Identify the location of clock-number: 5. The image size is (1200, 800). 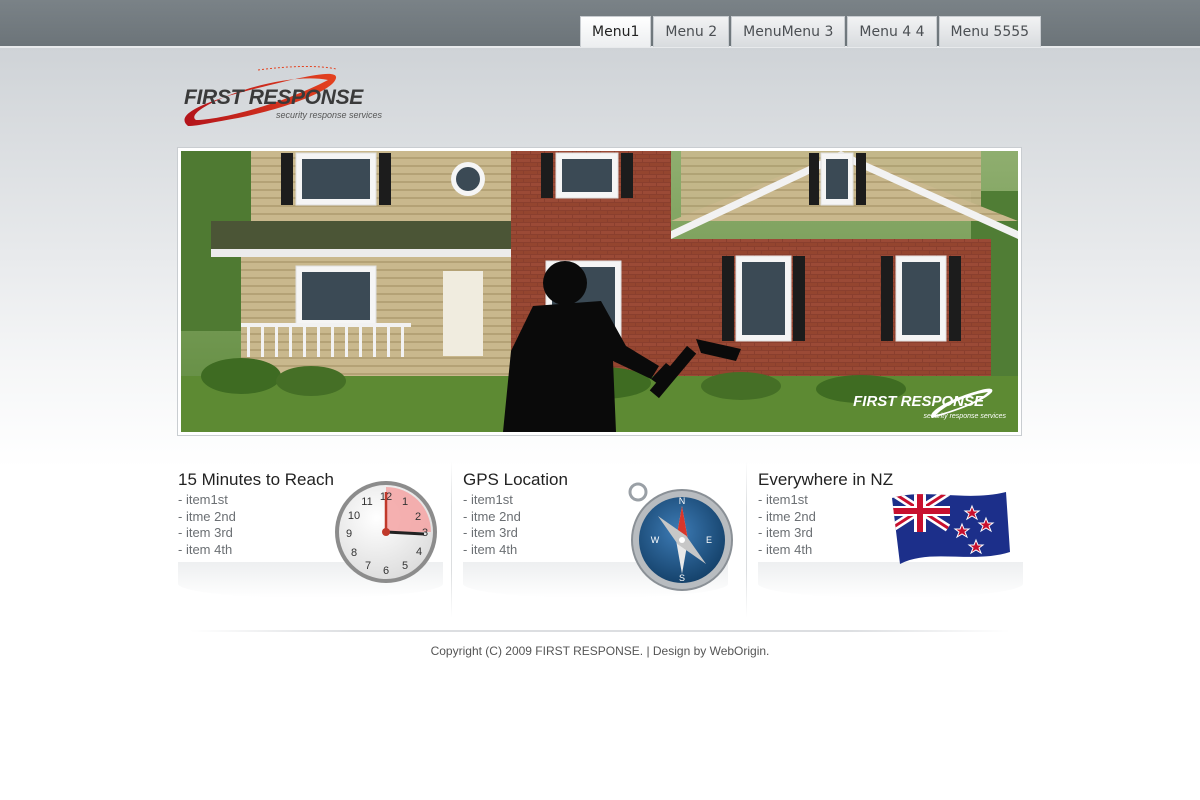
(405, 566).